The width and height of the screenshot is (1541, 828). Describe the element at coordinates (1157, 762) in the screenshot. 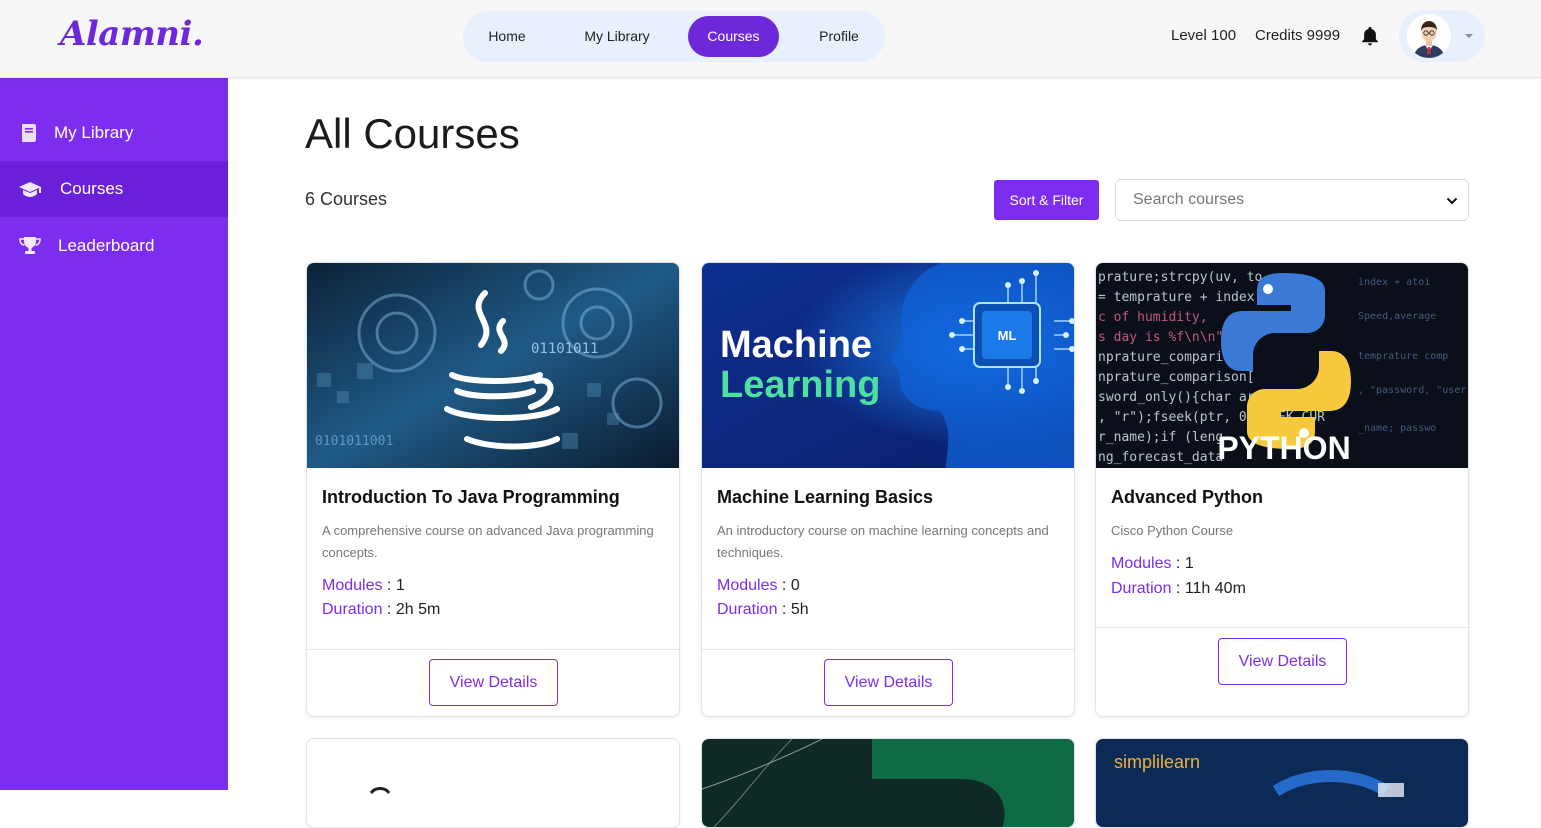

I see `simplilearn-logo: simplilearn` at that location.